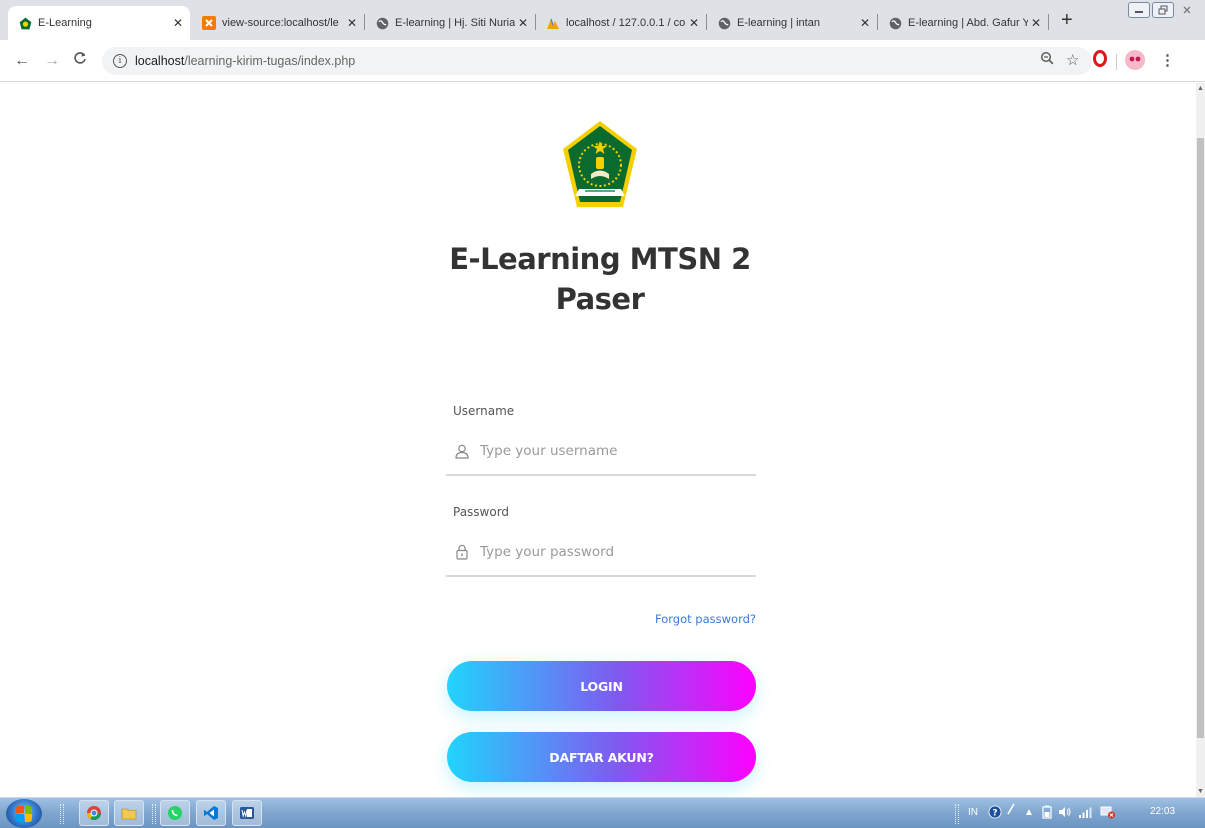 The image size is (1205, 828). I want to click on window-controls, so click(1163, 11).